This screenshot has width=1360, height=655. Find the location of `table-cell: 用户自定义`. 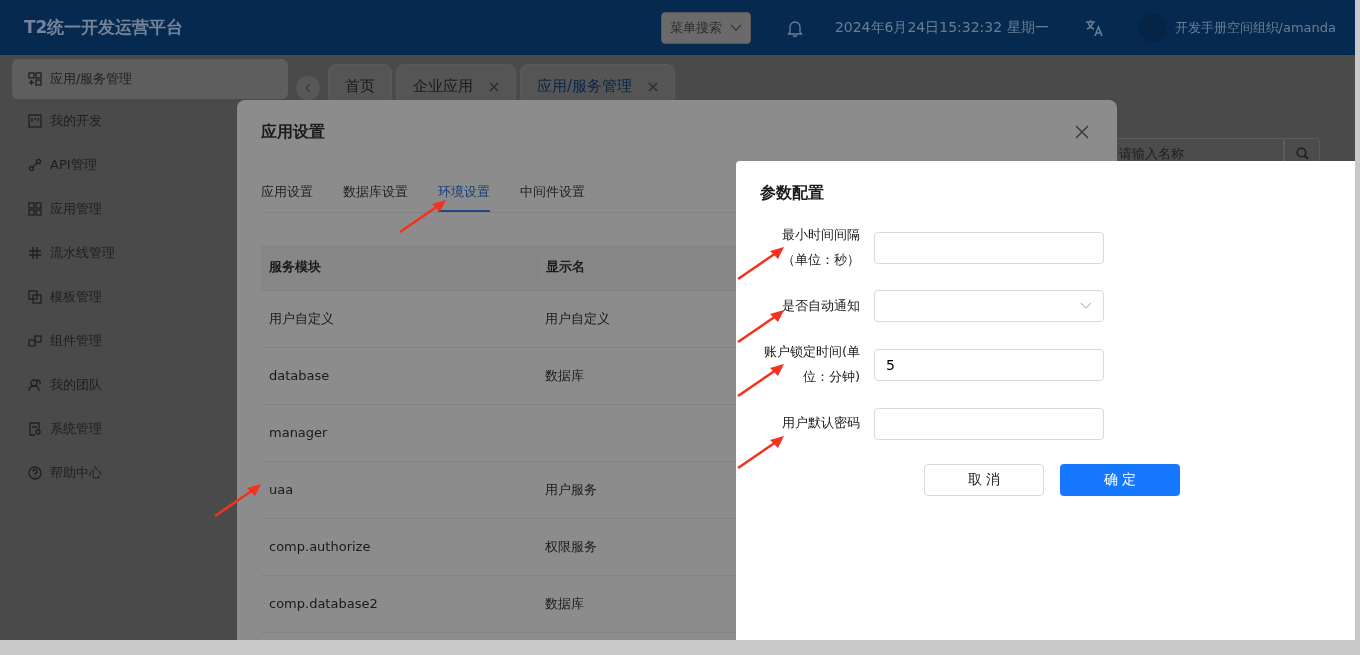

table-cell: 用户自定义 is located at coordinates (301, 318).